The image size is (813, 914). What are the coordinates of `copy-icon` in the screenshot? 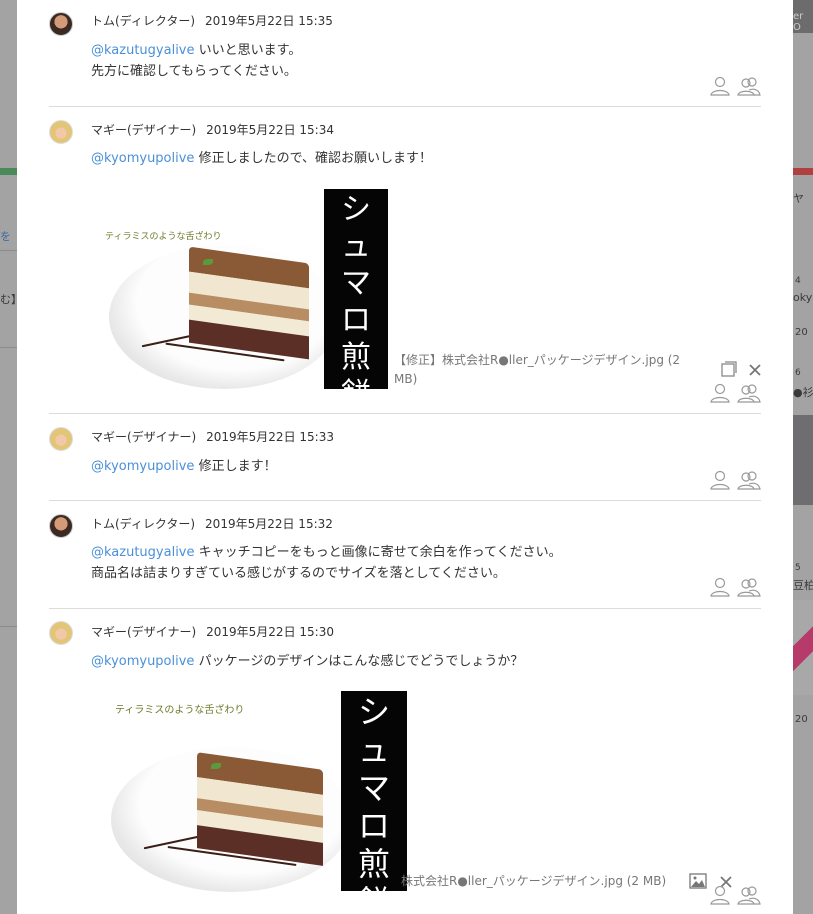 It's located at (729, 369).